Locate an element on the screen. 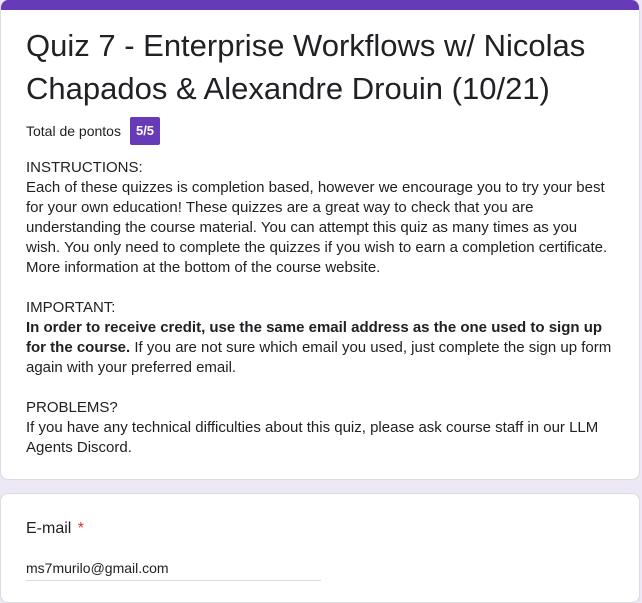 This screenshot has width=642, height=603. email-label-text: E-mail is located at coordinates (49, 528).